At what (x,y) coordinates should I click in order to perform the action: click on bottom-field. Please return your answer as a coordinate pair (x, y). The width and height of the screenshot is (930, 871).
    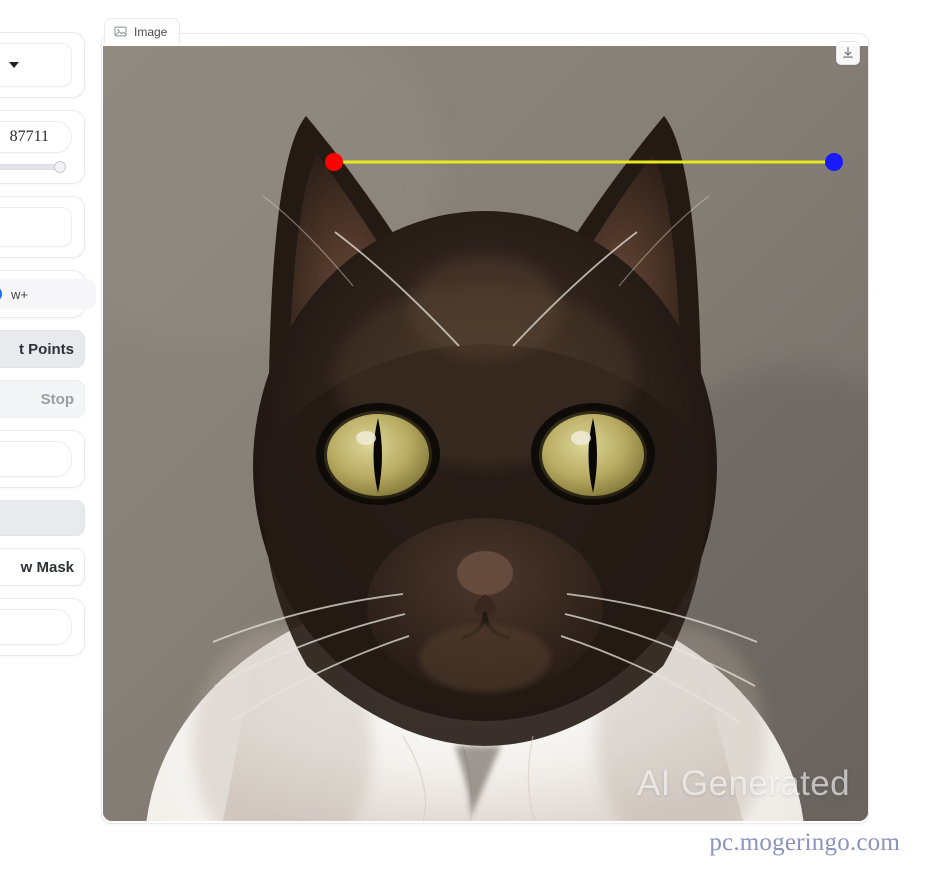
    Looking at the image, I should click on (36, 627).